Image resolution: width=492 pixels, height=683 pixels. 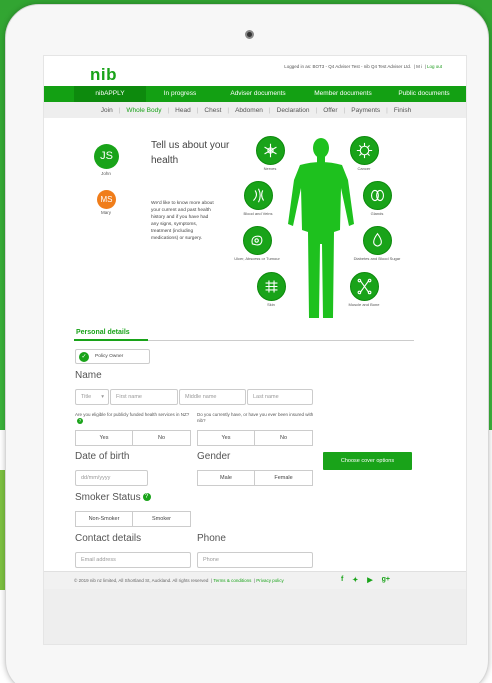 I want to click on smoker-option: Smoker, so click(x=162, y=519).